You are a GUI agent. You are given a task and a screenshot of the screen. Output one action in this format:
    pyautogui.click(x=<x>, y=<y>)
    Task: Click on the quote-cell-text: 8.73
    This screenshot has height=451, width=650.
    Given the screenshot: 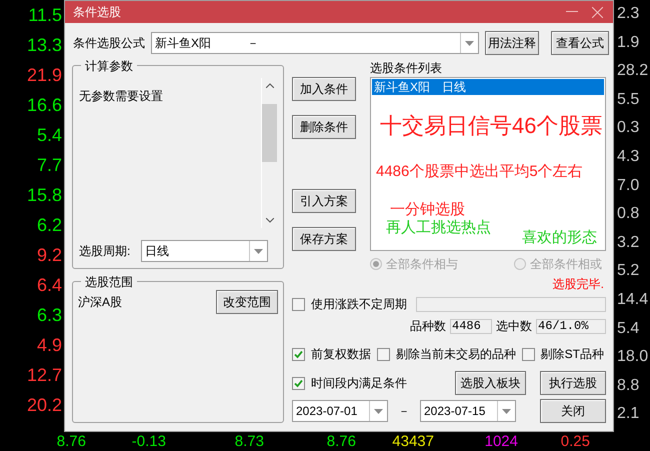 What is the action you would take?
    pyautogui.click(x=249, y=441)
    